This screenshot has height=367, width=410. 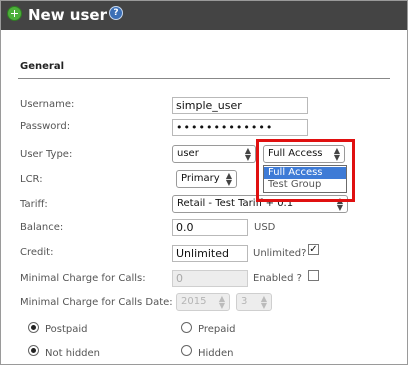 What do you see at coordinates (45, 126) in the screenshot?
I see `password-label: Password:` at bounding box center [45, 126].